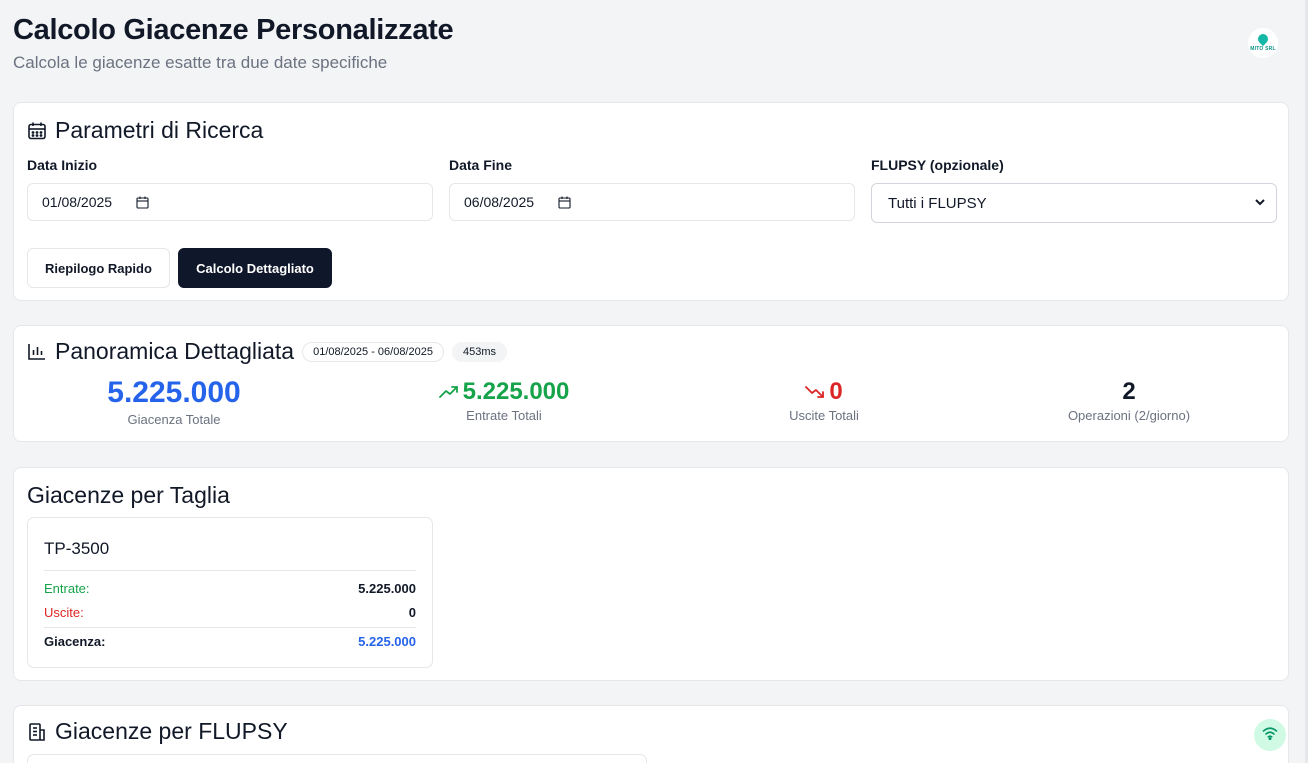 This screenshot has width=1308, height=763. Describe the element at coordinates (412, 612) in the screenshot. I see `size-out-value: 0` at that location.